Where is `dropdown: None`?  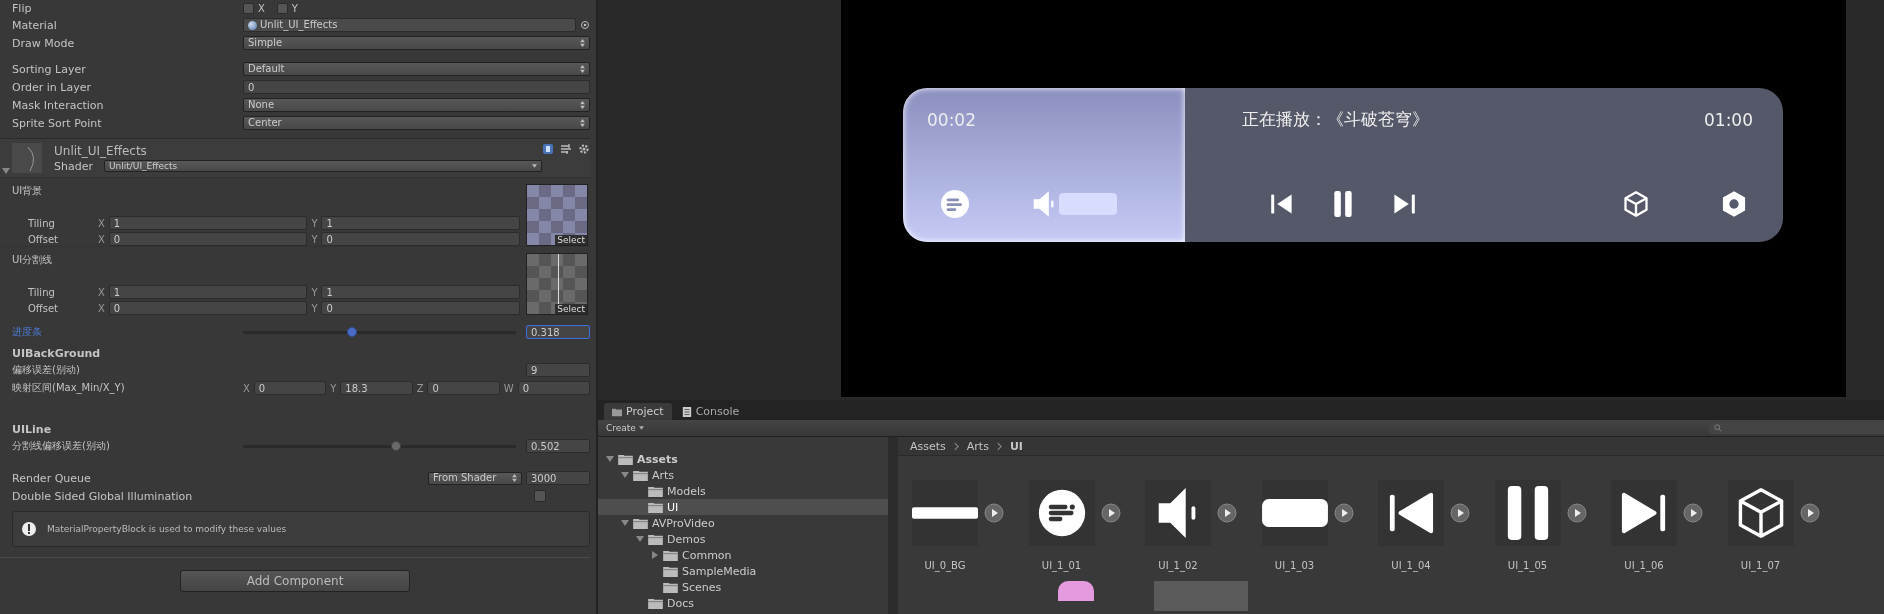 dropdown: None is located at coordinates (416, 105).